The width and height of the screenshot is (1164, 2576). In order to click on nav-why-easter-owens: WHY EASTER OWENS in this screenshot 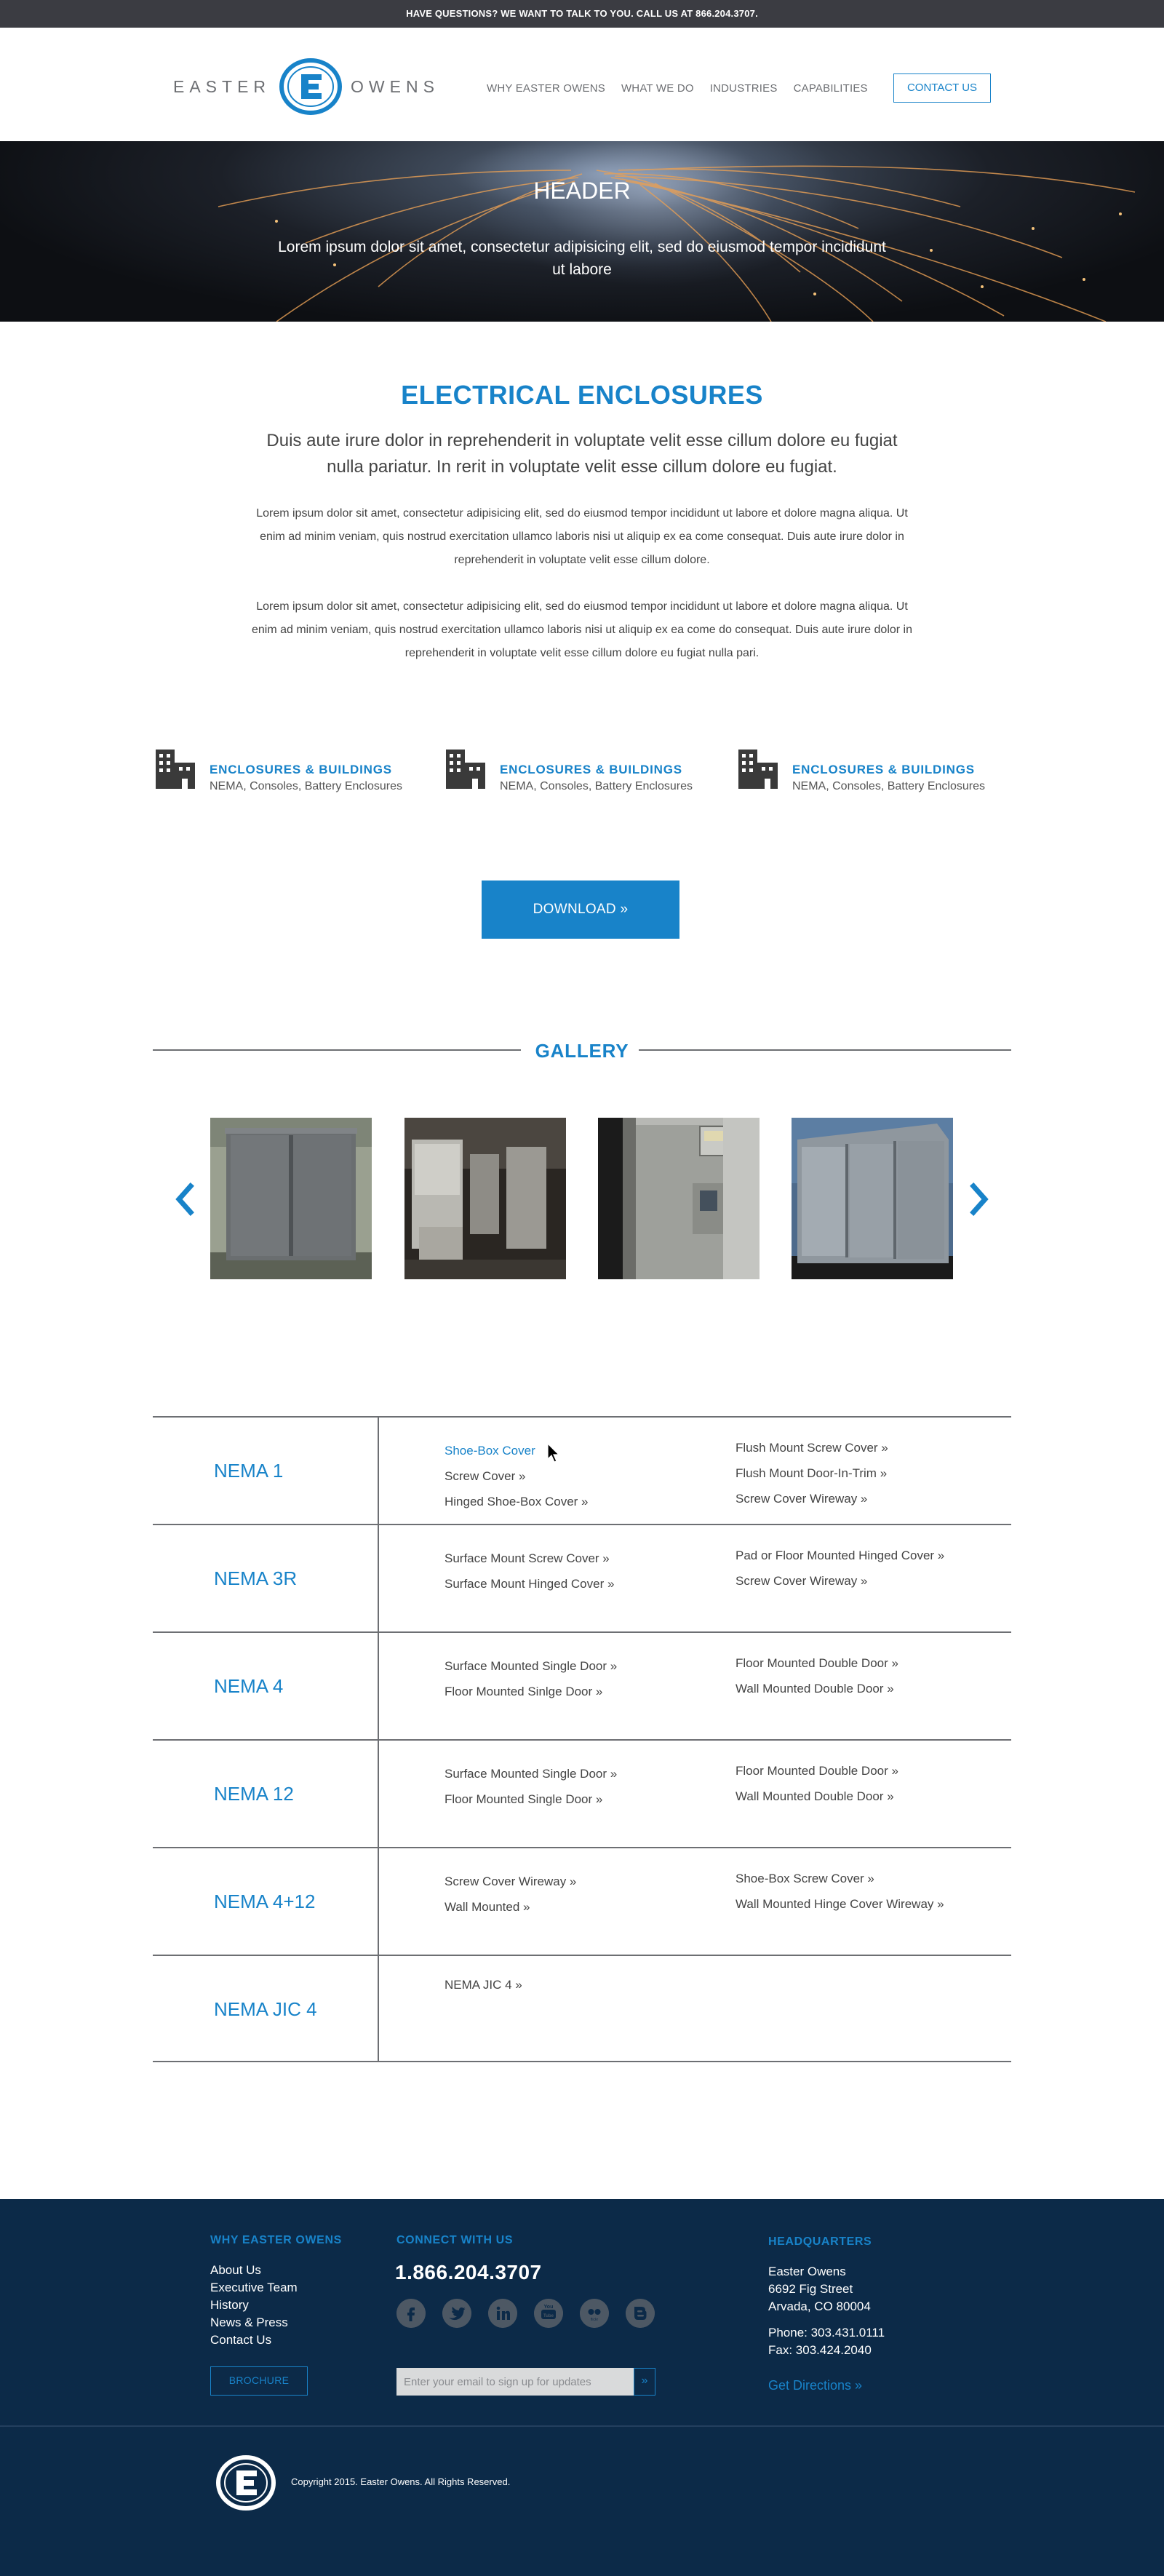, I will do `click(546, 88)`.